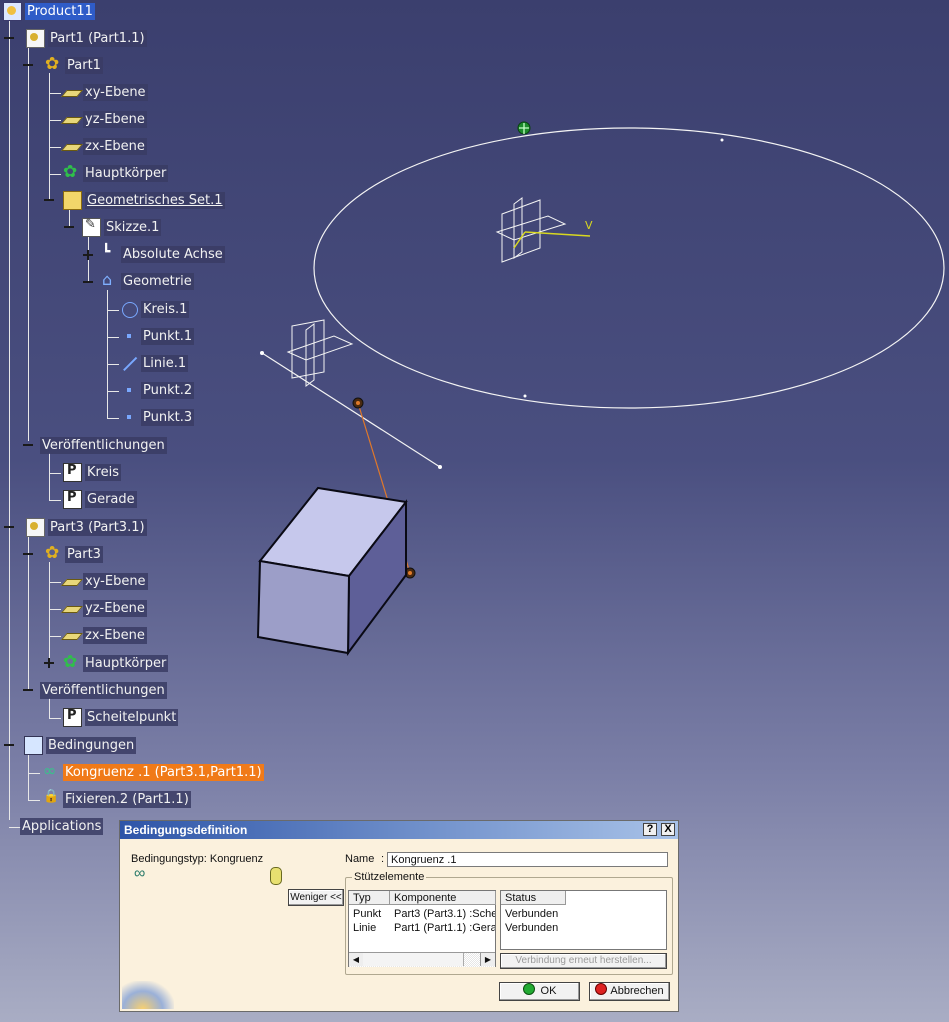 This screenshot has width=949, height=1022. I want to click on tree-node-label: Kongruenz .1 (Part3.1,Part1.1), so click(163, 772).